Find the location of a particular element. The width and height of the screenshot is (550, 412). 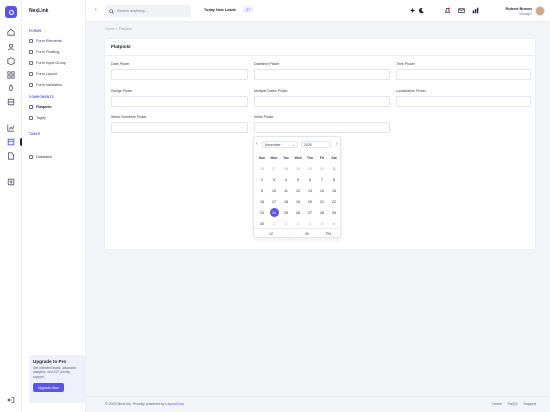

datetime-picker-input is located at coordinates (322, 74).